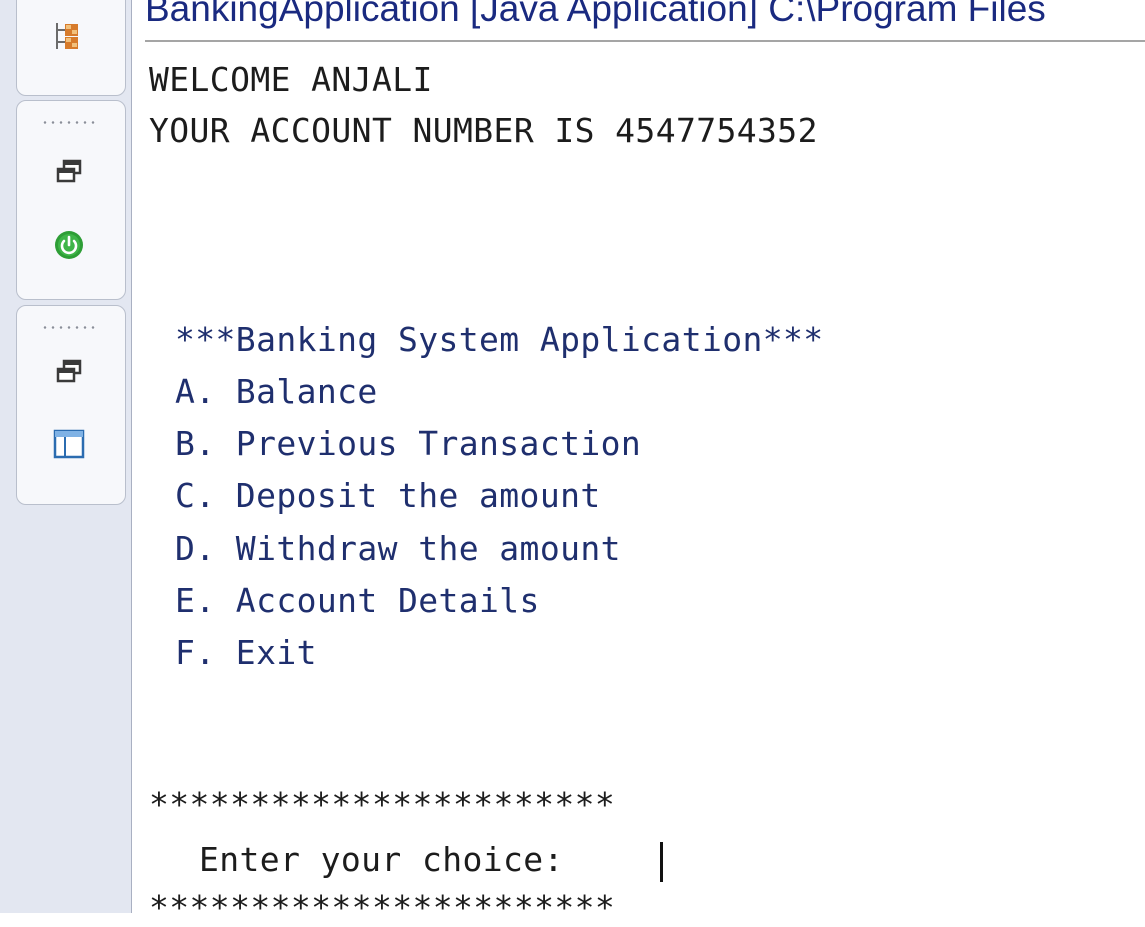  Describe the element at coordinates (388, 495) in the screenshot. I see `menu-item-deposit: C. Deposit the amount` at that location.